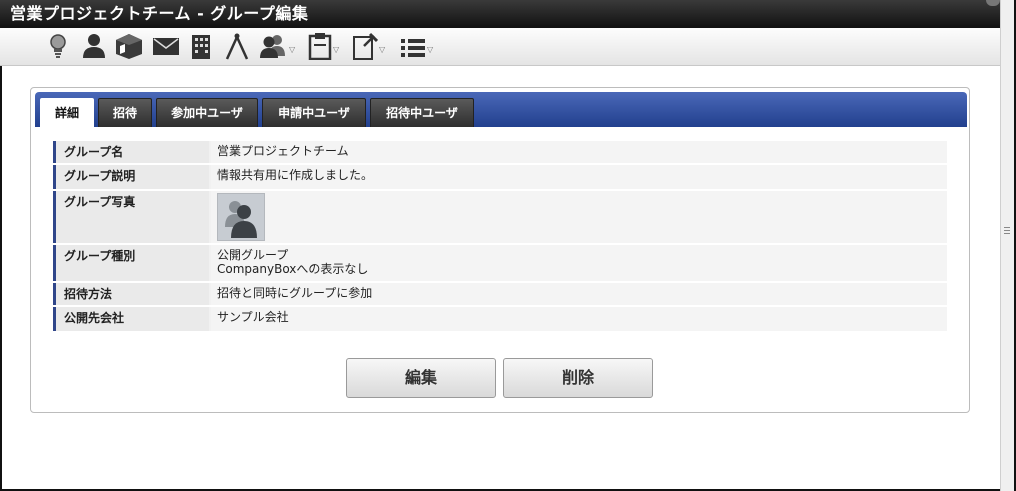 The width and height of the screenshot is (1016, 491). What do you see at coordinates (67, 112) in the screenshot?
I see `tab-details: 詳細` at bounding box center [67, 112].